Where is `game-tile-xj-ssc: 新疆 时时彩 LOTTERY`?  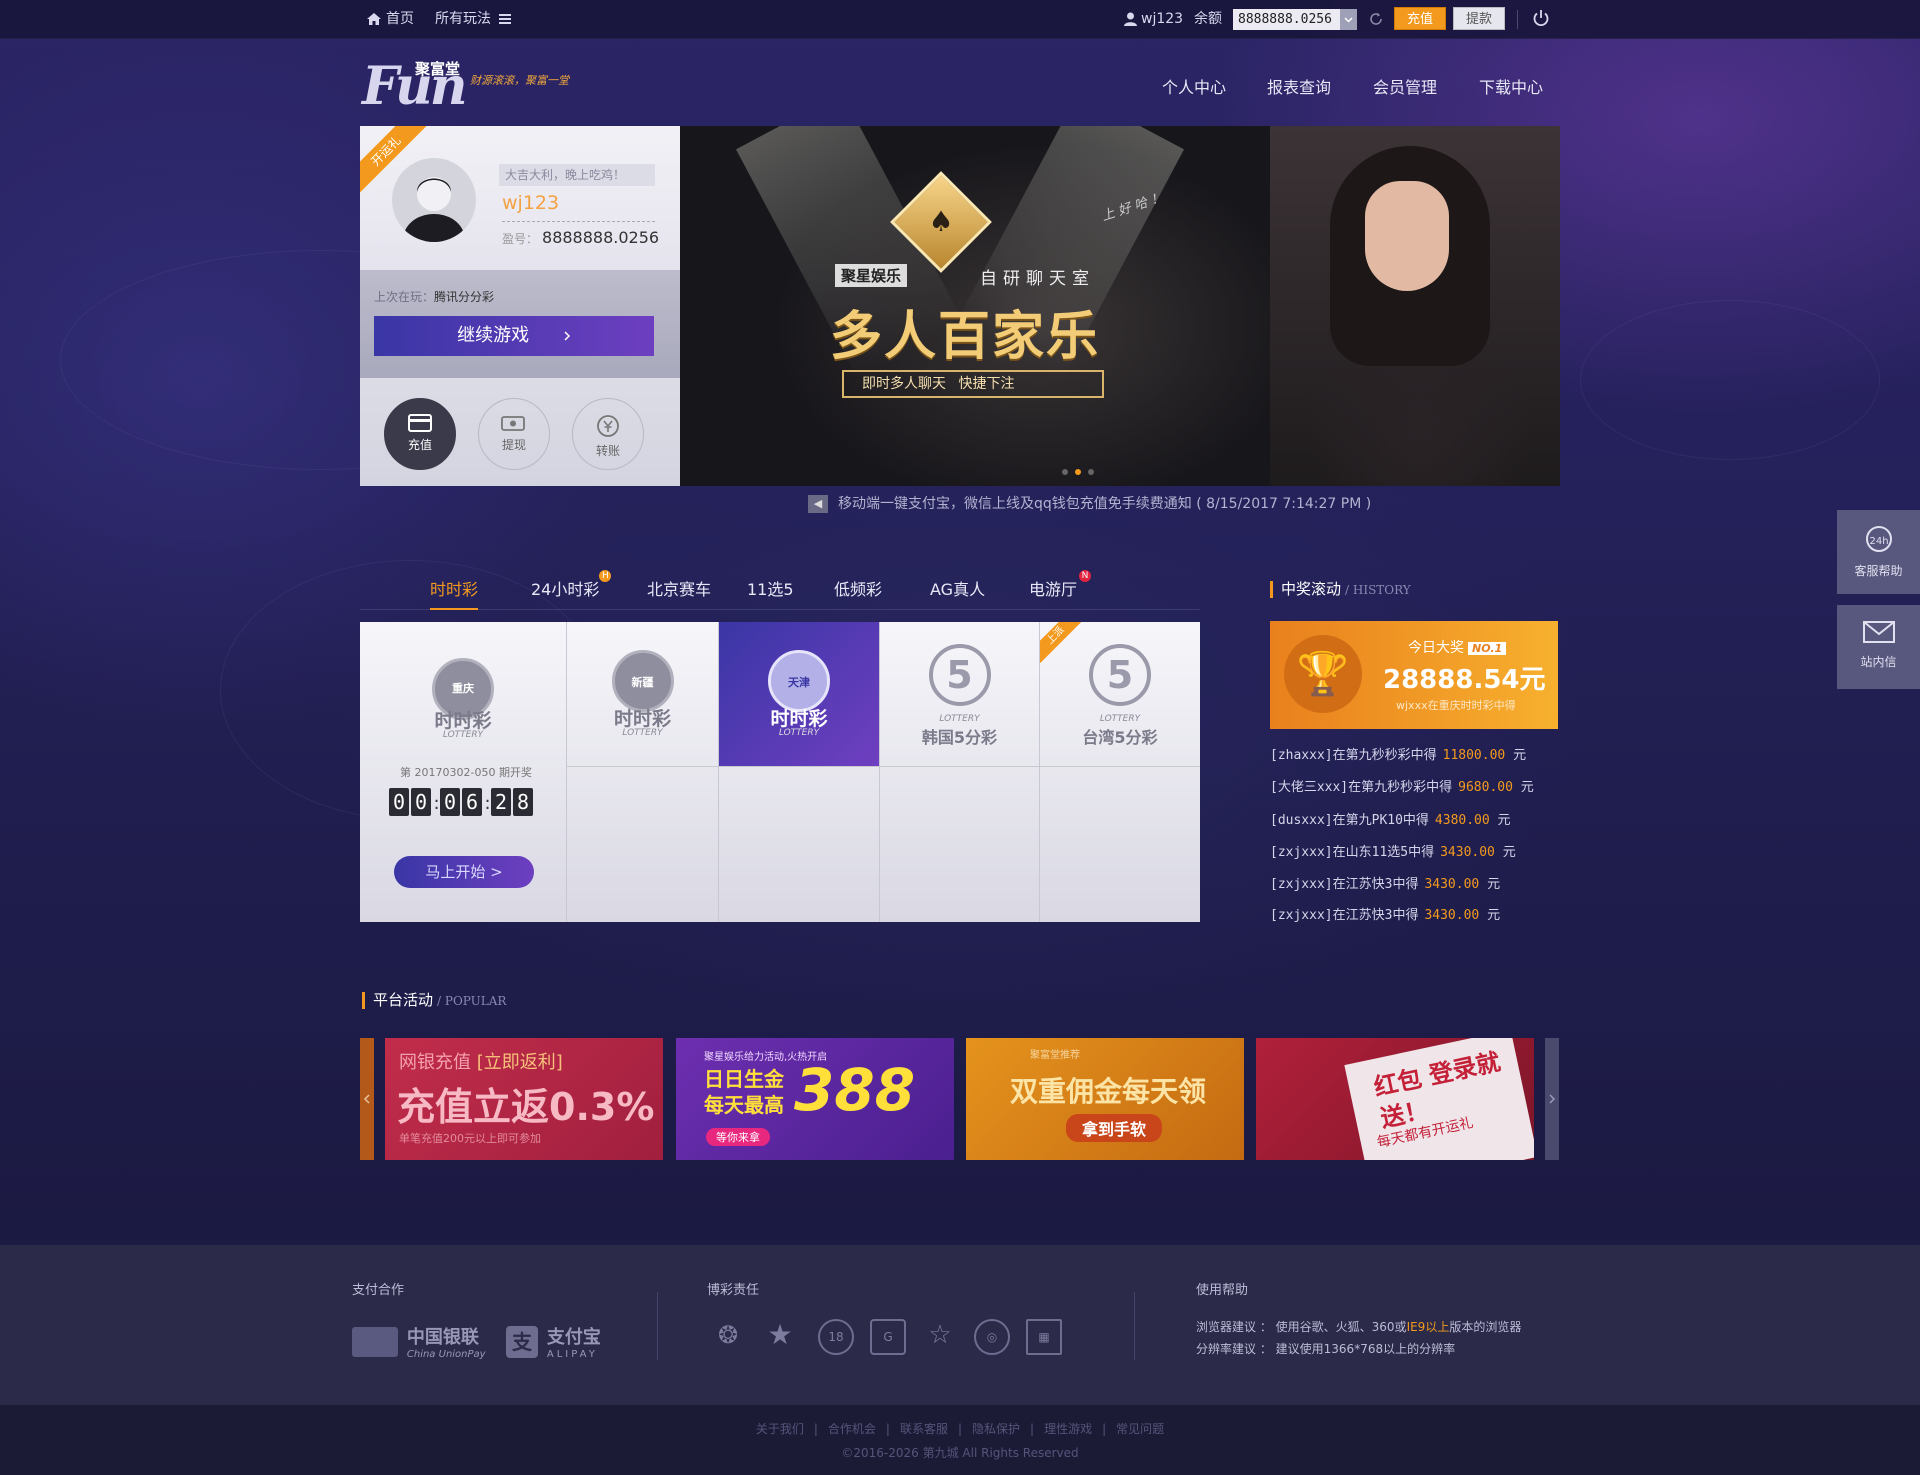
game-tile-xj-ssc: 新疆 时时彩 LOTTERY is located at coordinates (643, 694).